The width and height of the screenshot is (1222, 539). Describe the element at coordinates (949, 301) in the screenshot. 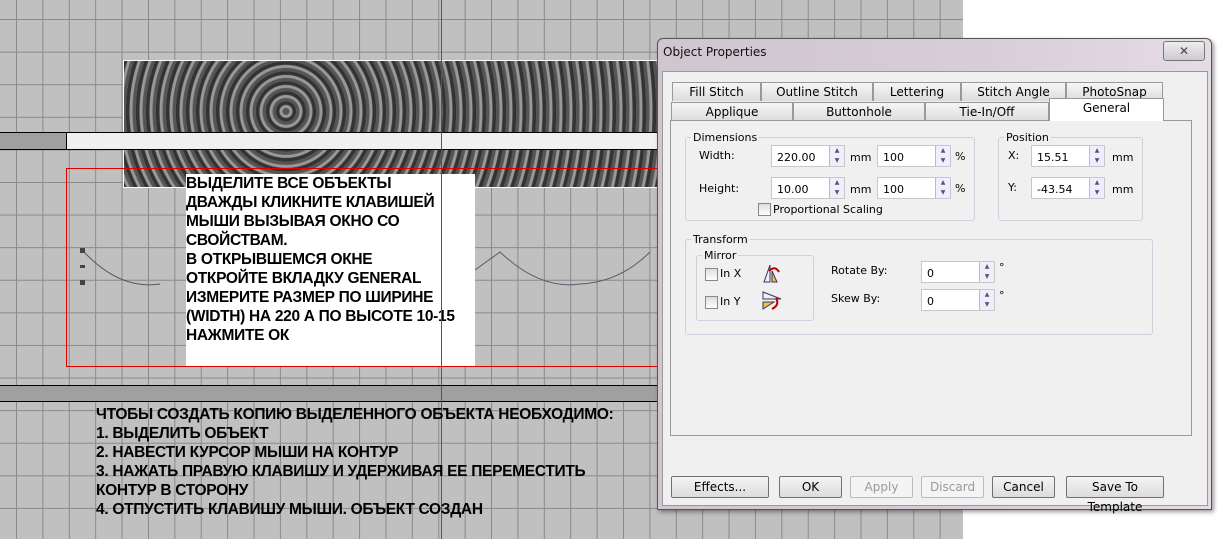

I see `skew-by-input` at that location.